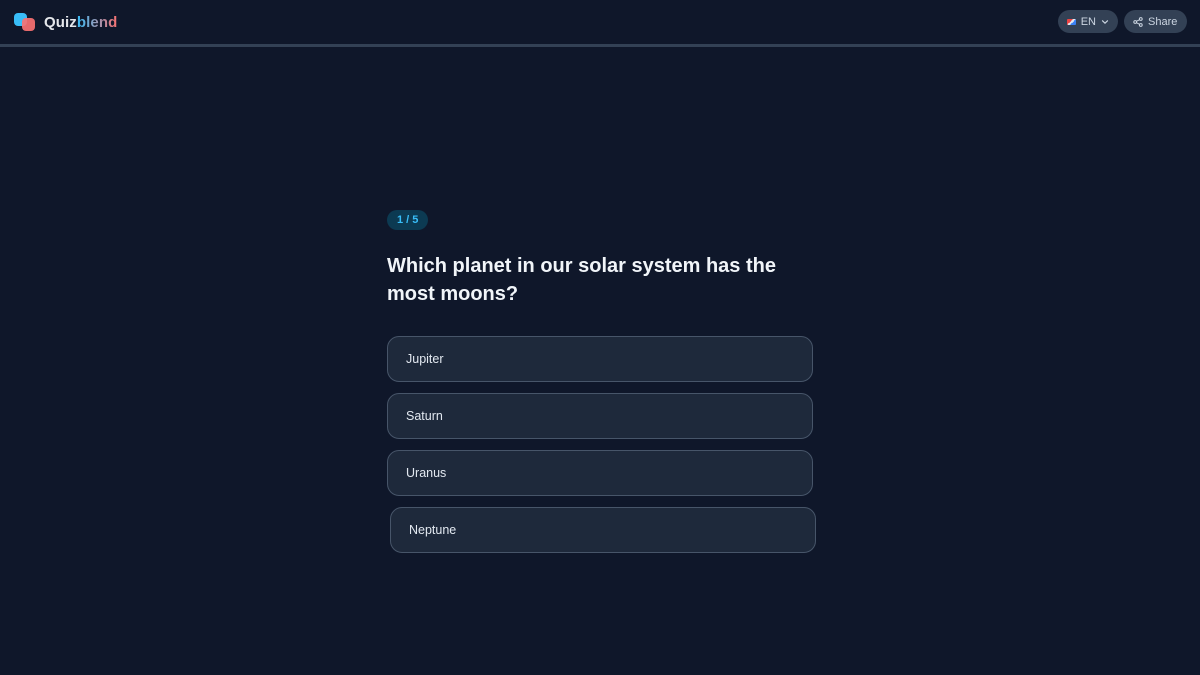 This screenshot has width=1200, height=675. What do you see at coordinates (600, 473) in the screenshot?
I see `answer-option-uranus: Uranus` at bounding box center [600, 473].